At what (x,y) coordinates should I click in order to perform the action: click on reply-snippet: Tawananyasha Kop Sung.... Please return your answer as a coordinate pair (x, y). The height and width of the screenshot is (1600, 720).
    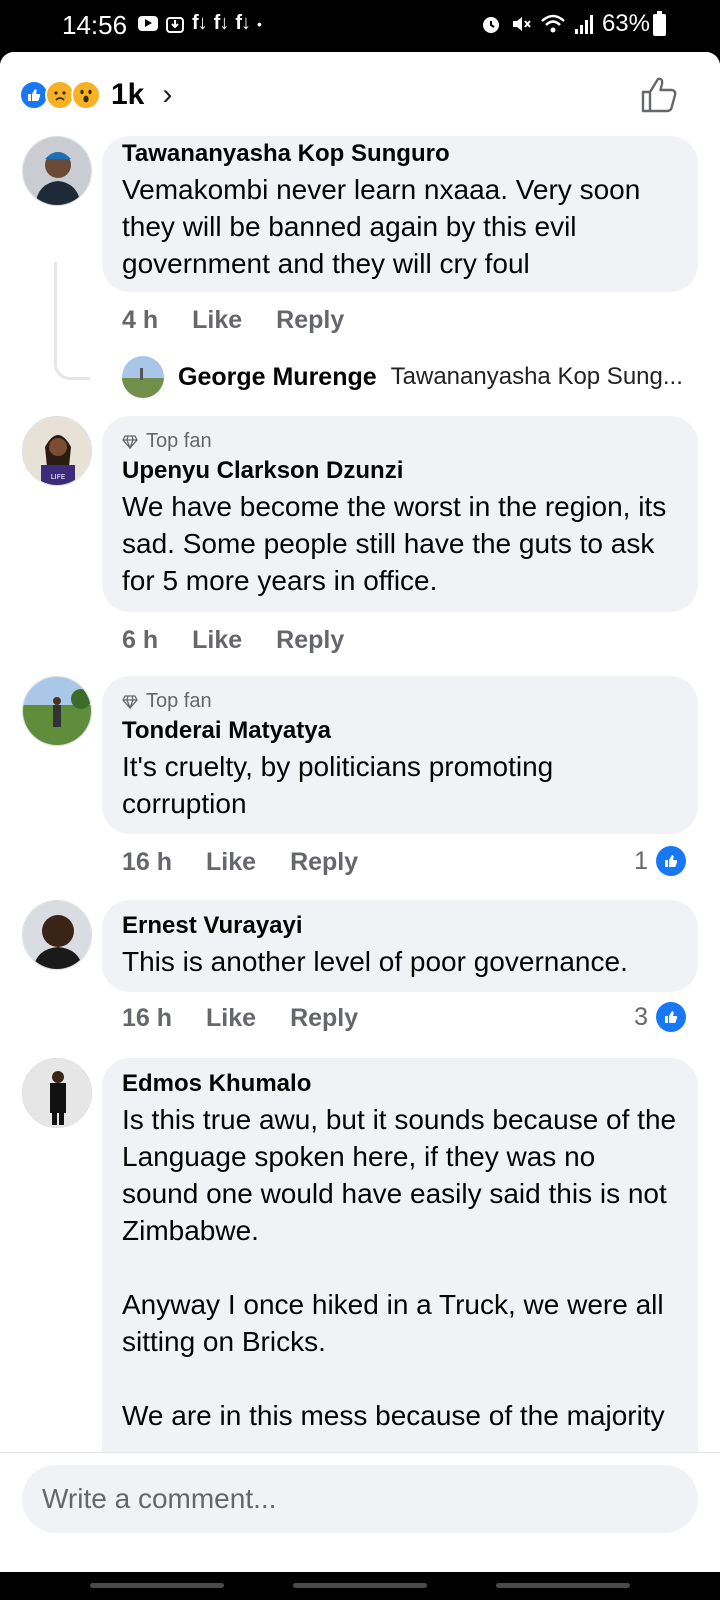
    Looking at the image, I should click on (536, 376).